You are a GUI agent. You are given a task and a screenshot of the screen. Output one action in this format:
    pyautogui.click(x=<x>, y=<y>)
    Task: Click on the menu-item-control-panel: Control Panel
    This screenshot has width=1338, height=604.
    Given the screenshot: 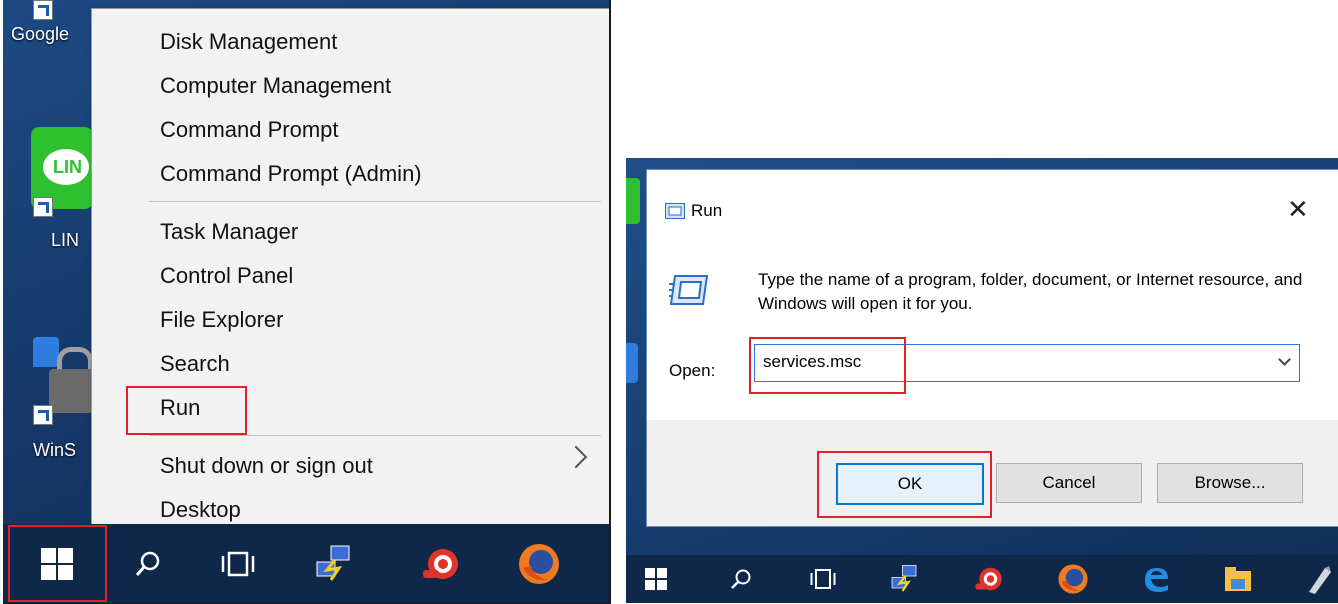 What is the action you would take?
    pyautogui.click(x=226, y=276)
    